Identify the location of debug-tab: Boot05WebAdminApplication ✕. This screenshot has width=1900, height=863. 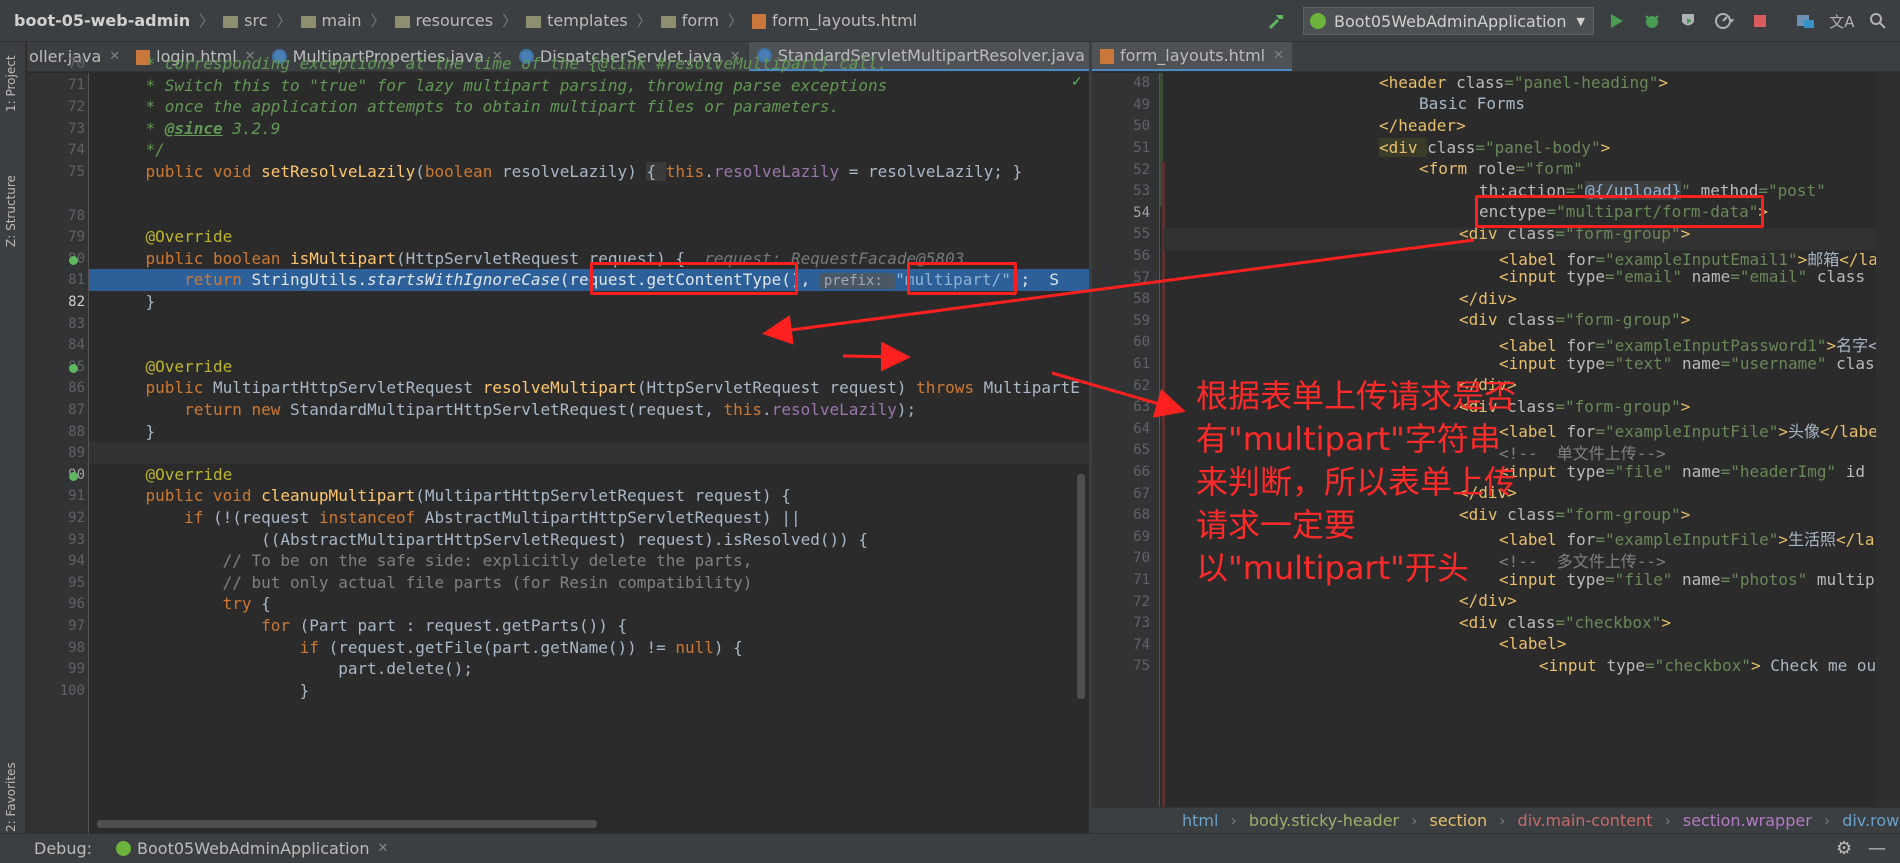
(252, 848).